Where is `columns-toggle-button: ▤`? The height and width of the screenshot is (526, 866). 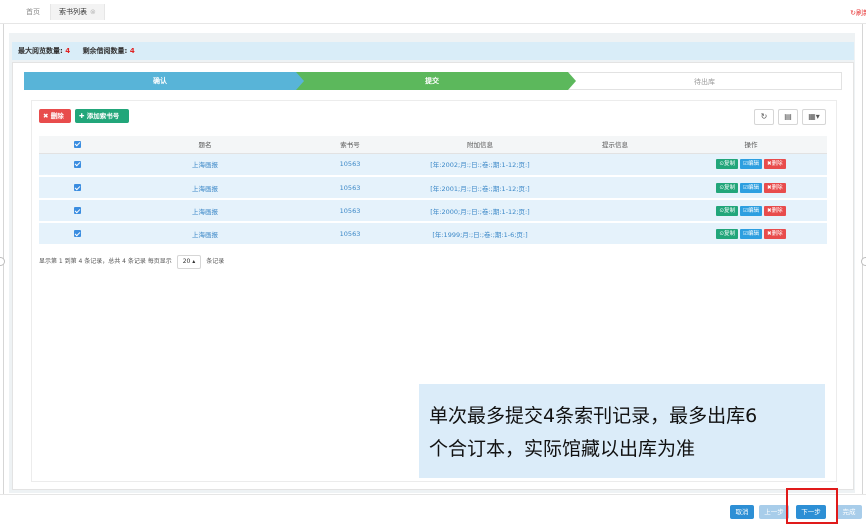 columns-toggle-button: ▤ is located at coordinates (788, 117).